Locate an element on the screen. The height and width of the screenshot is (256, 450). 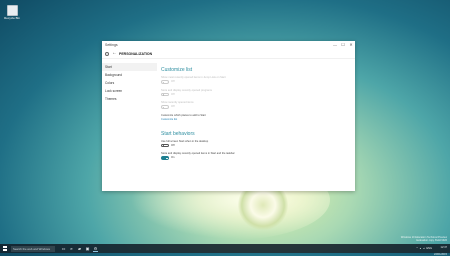
nav-item-themes: Themes is located at coordinates (129, 99).